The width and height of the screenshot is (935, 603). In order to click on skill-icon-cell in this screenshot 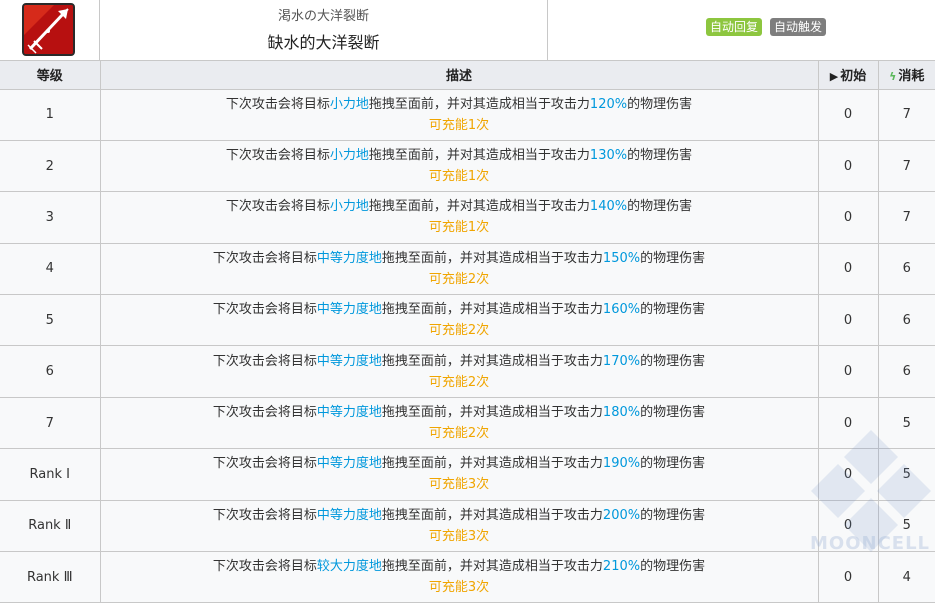, I will do `click(50, 30)`.